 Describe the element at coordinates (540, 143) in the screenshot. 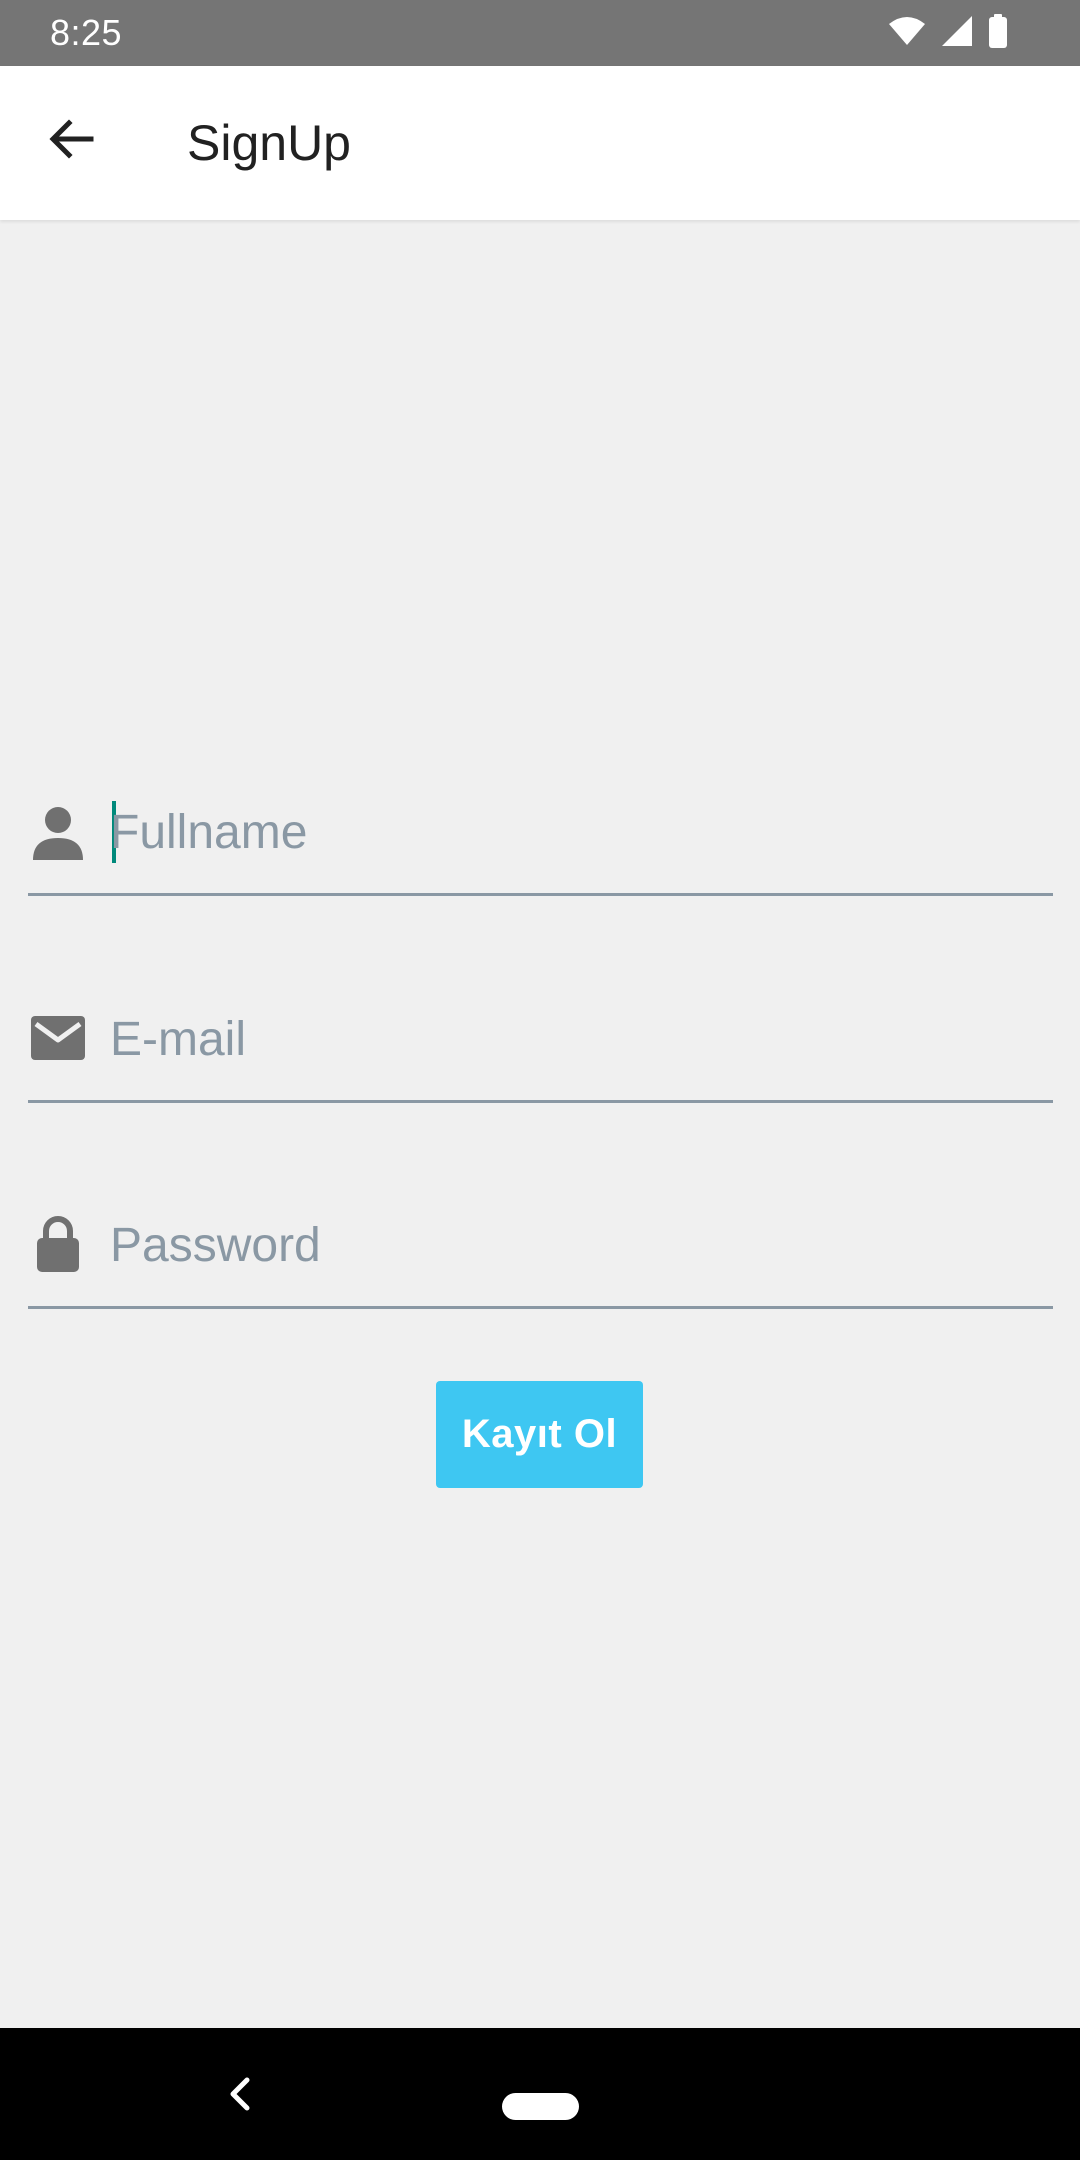

I see `app-bar: SignUp` at that location.